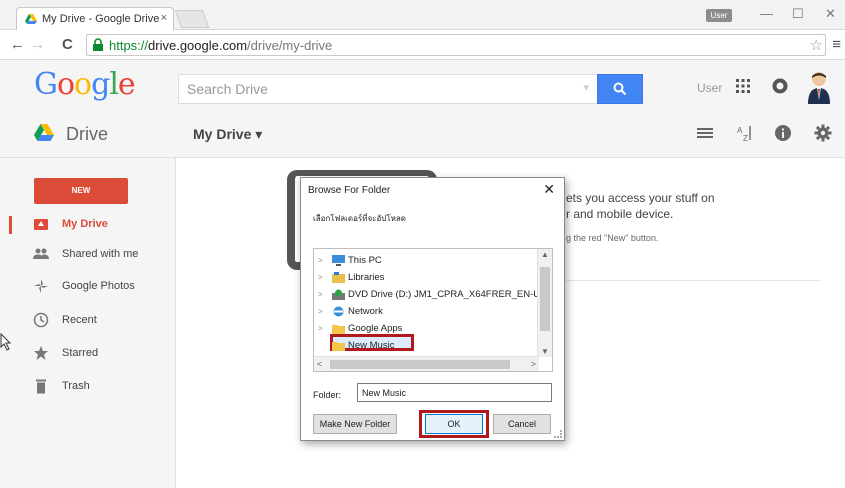  What do you see at coordinates (816, 45) in the screenshot?
I see `bookmark-star-icon: ☆` at bounding box center [816, 45].